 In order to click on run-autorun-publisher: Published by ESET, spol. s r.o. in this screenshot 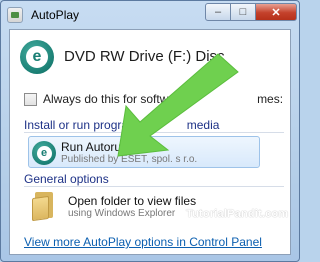, I will do `click(129, 159)`.